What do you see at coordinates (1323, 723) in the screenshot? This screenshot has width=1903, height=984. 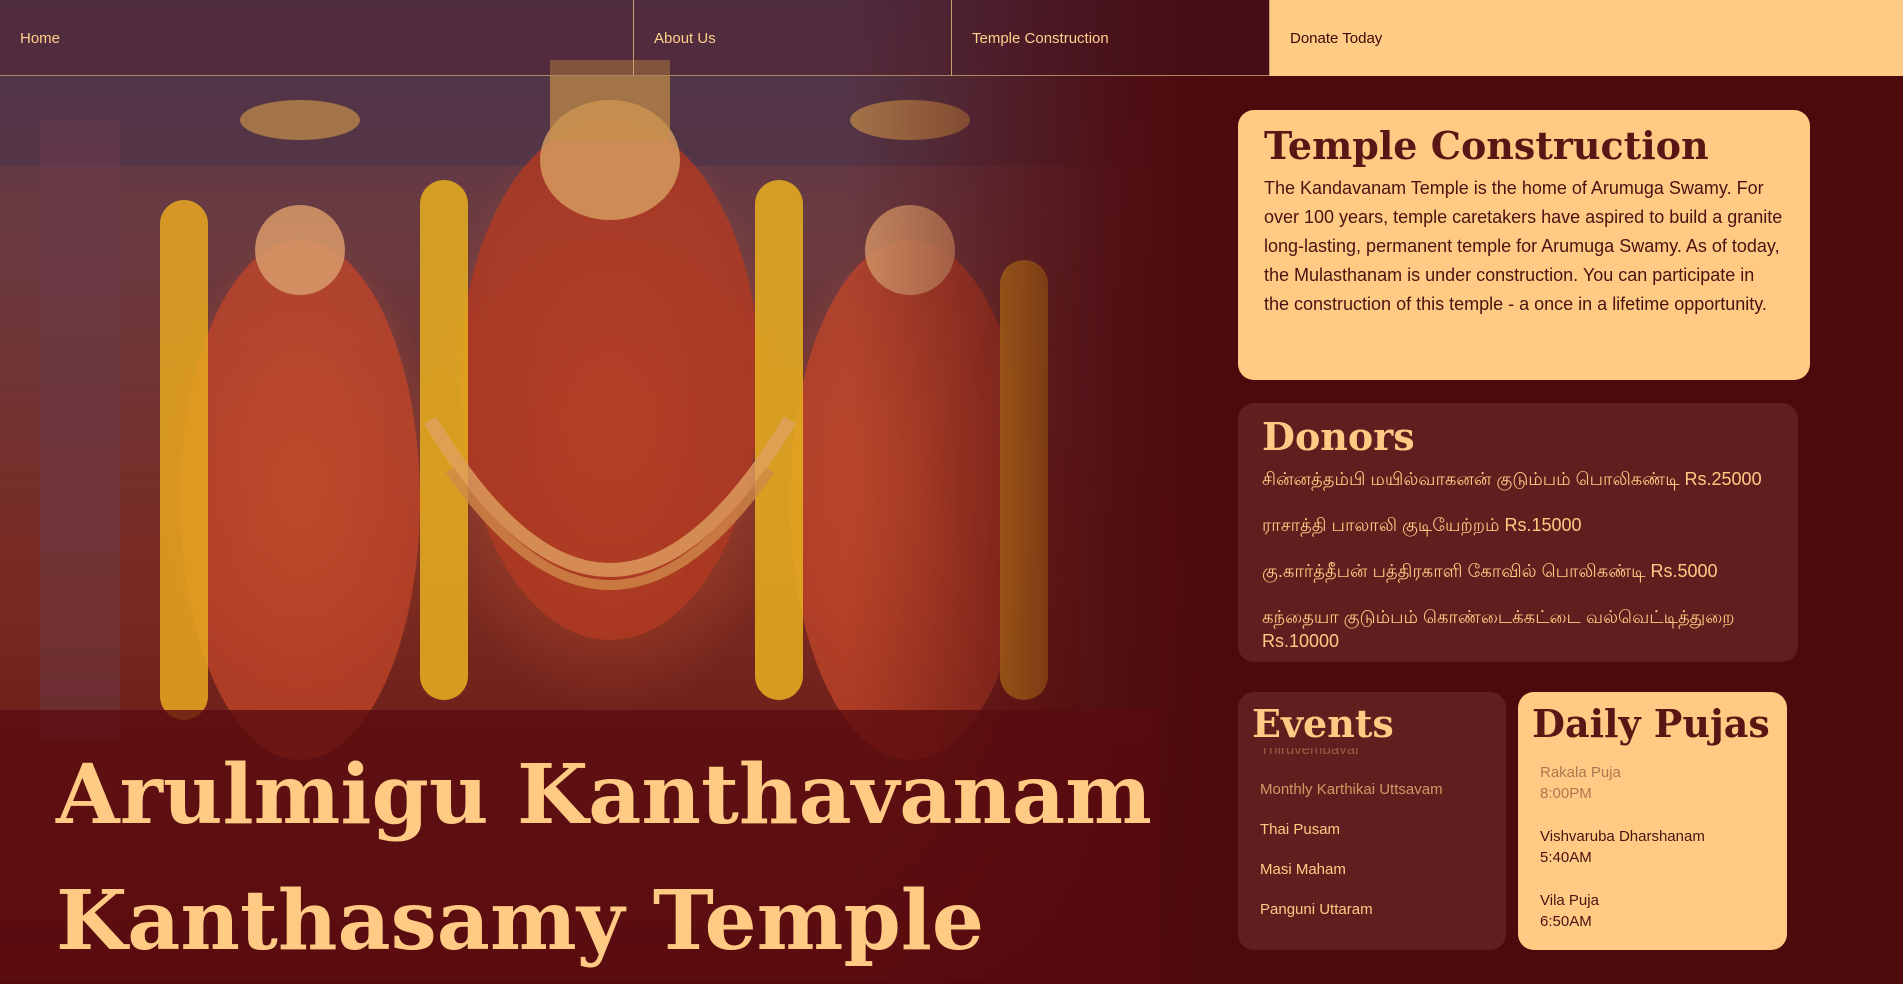 I see `events-title: Events` at bounding box center [1323, 723].